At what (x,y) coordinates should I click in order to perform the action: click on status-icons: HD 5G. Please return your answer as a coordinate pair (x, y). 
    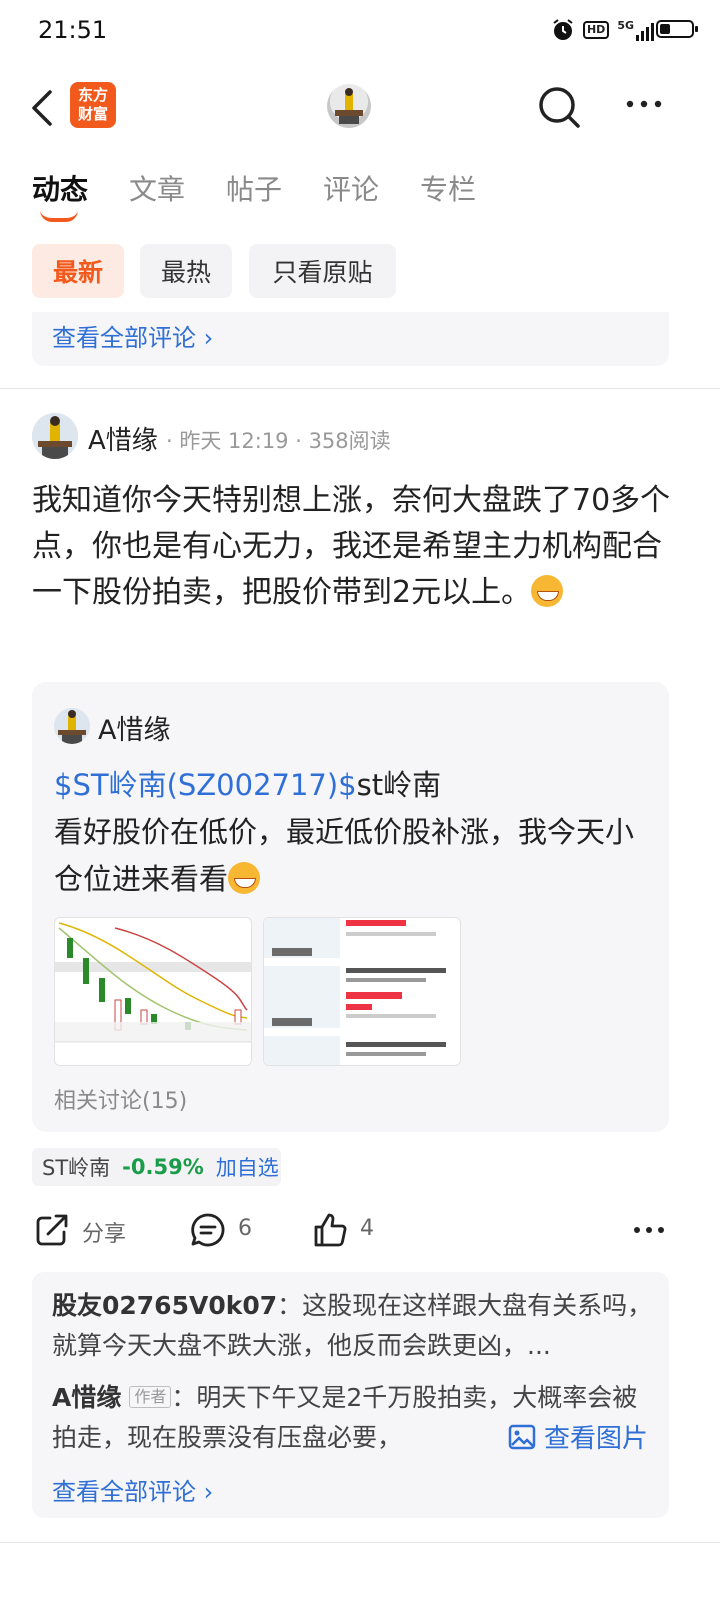
    Looking at the image, I should click on (602, 30).